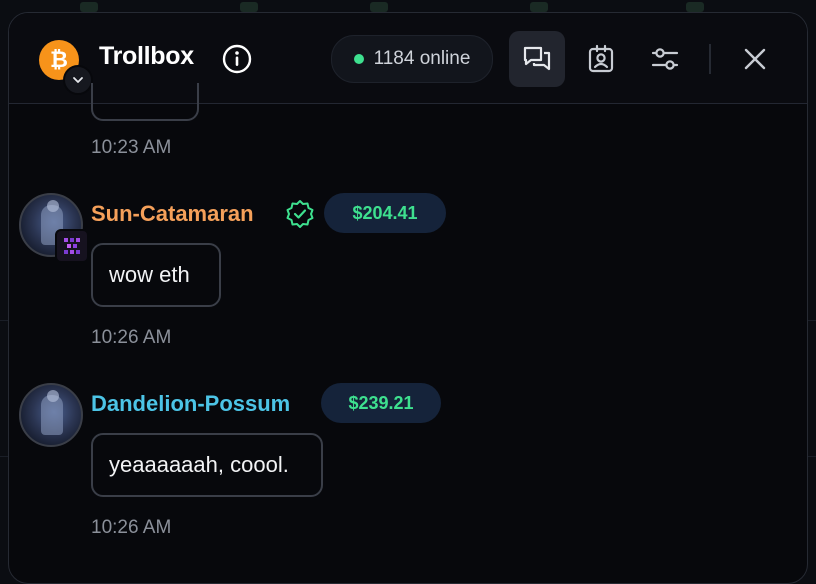 The height and width of the screenshot is (584, 816). Describe the element at coordinates (190, 404) in the screenshot. I see `message-username: Dandelion-Possum` at that location.